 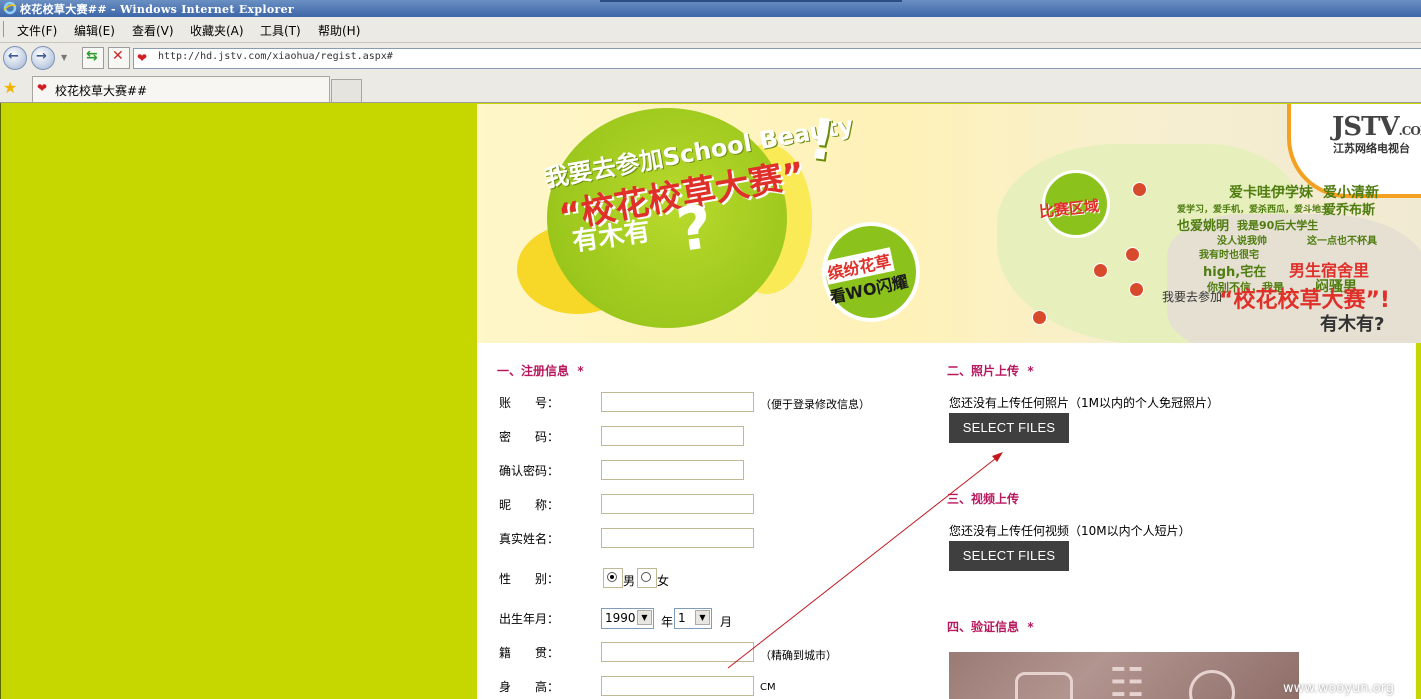 I want to click on birth-year-select: 1990 ▼, so click(x=627, y=618).